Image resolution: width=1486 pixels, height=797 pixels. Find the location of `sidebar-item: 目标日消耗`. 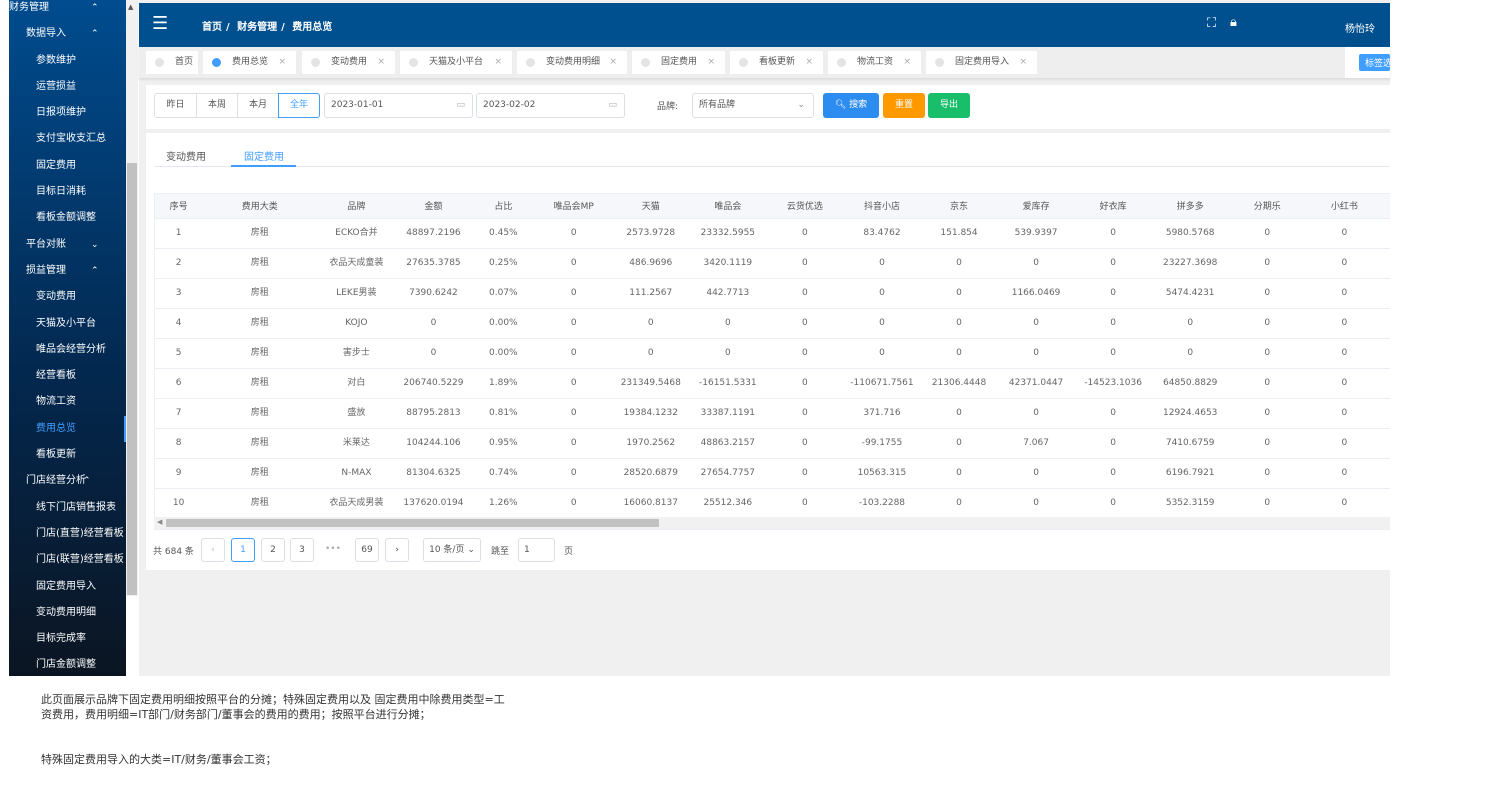

sidebar-item: 目标日消耗 is located at coordinates (67, 192).